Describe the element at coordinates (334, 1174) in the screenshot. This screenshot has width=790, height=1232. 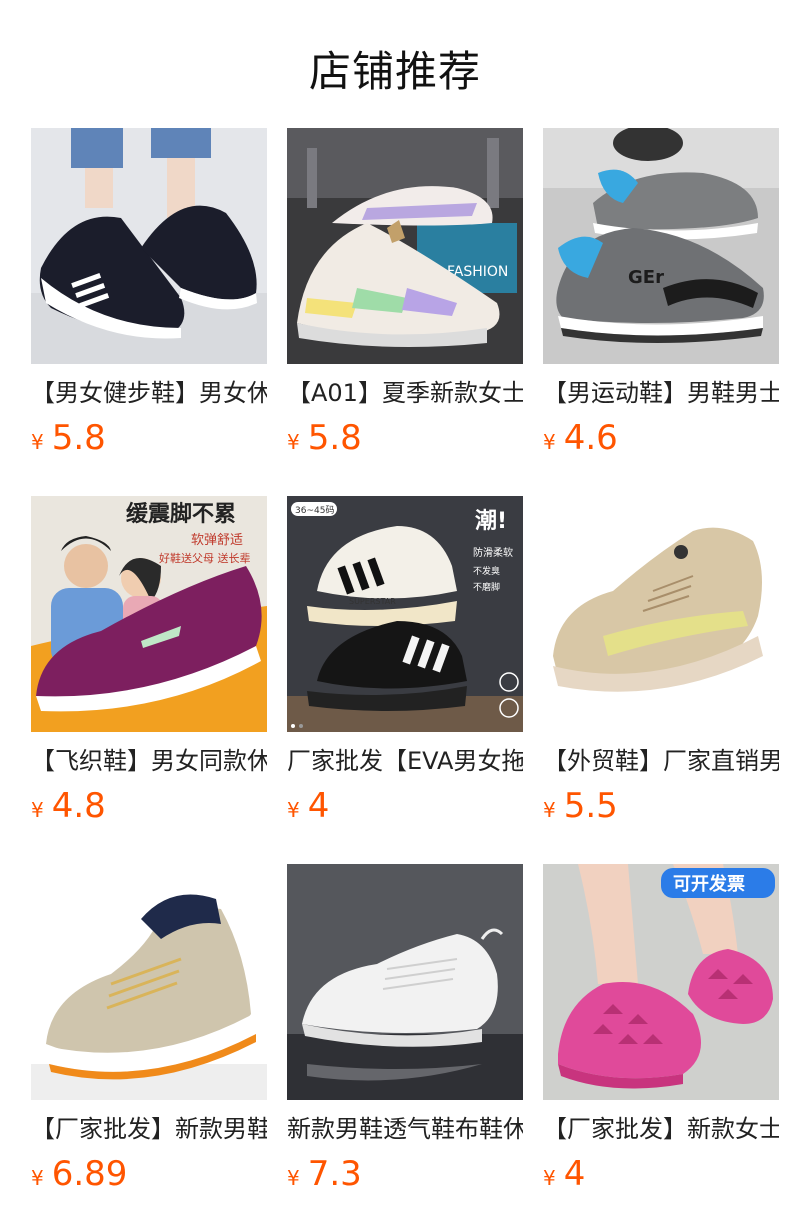
I see `price-value: 7.3` at that location.